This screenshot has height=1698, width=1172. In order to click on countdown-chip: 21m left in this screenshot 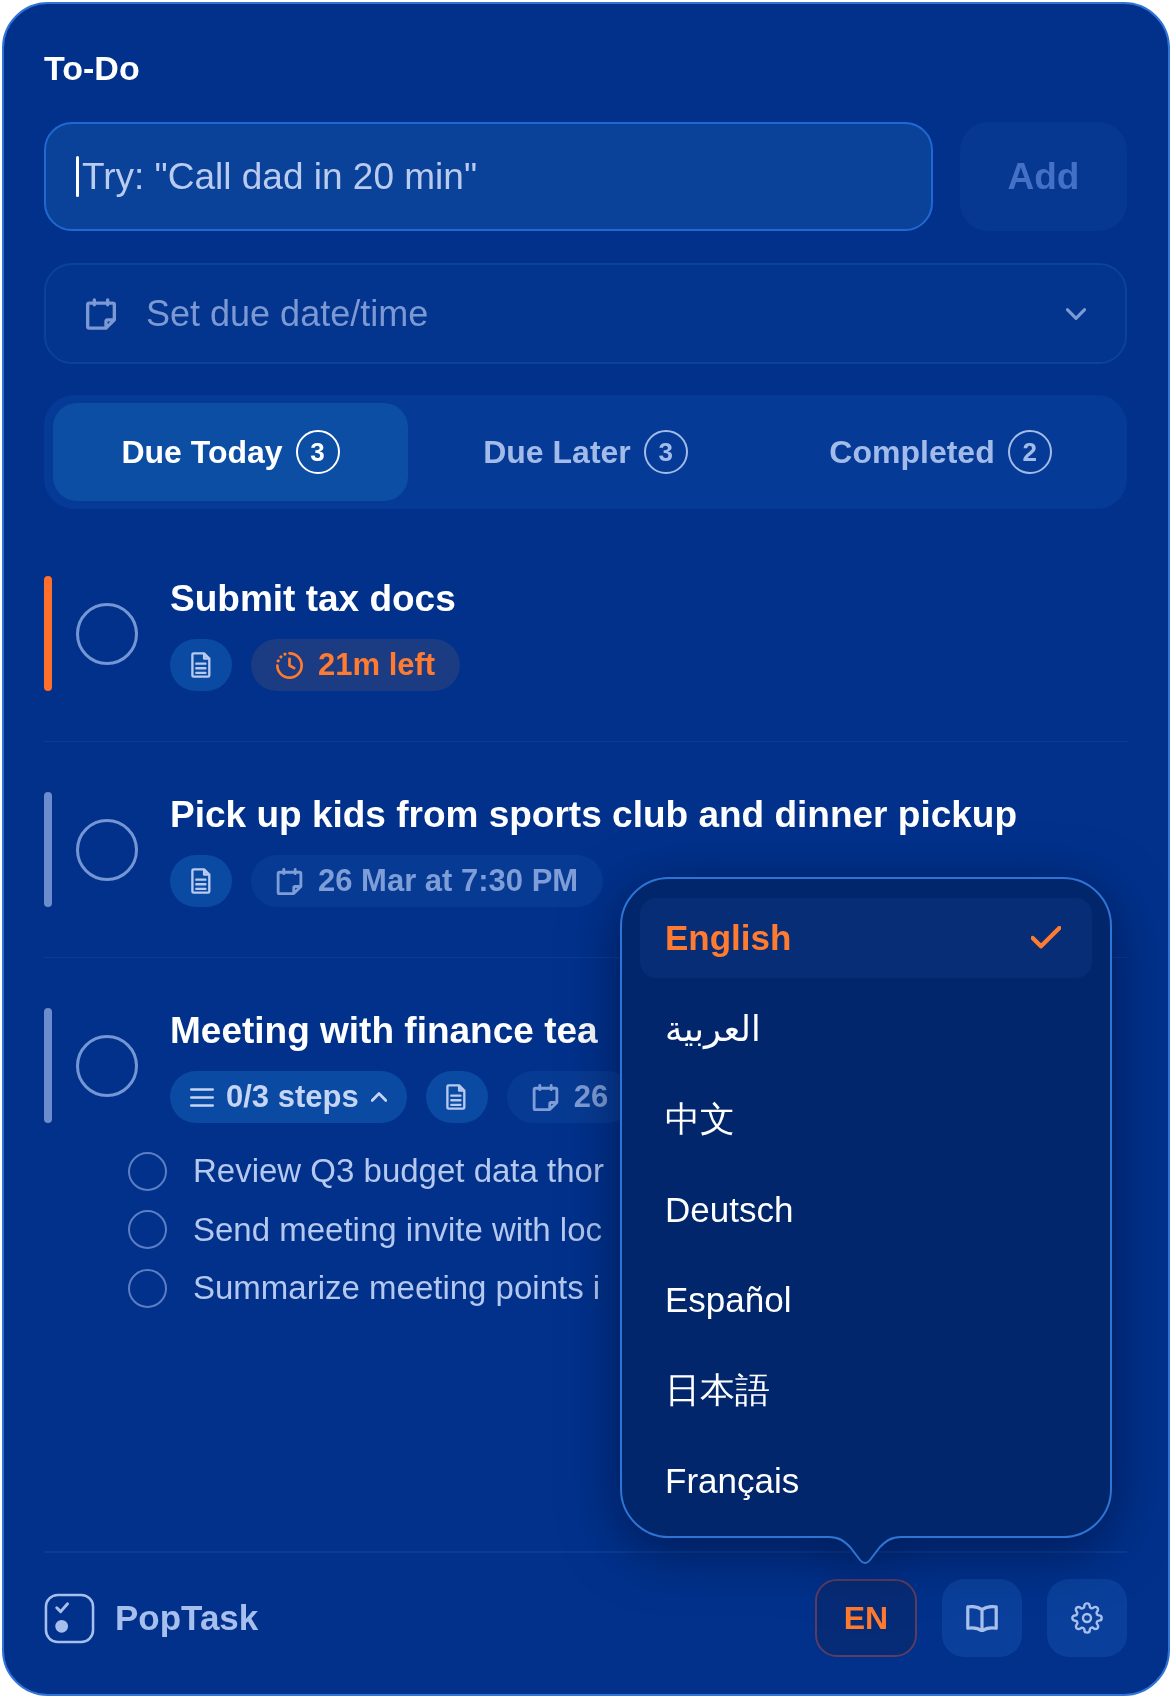, I will do `click(356, 665)`.